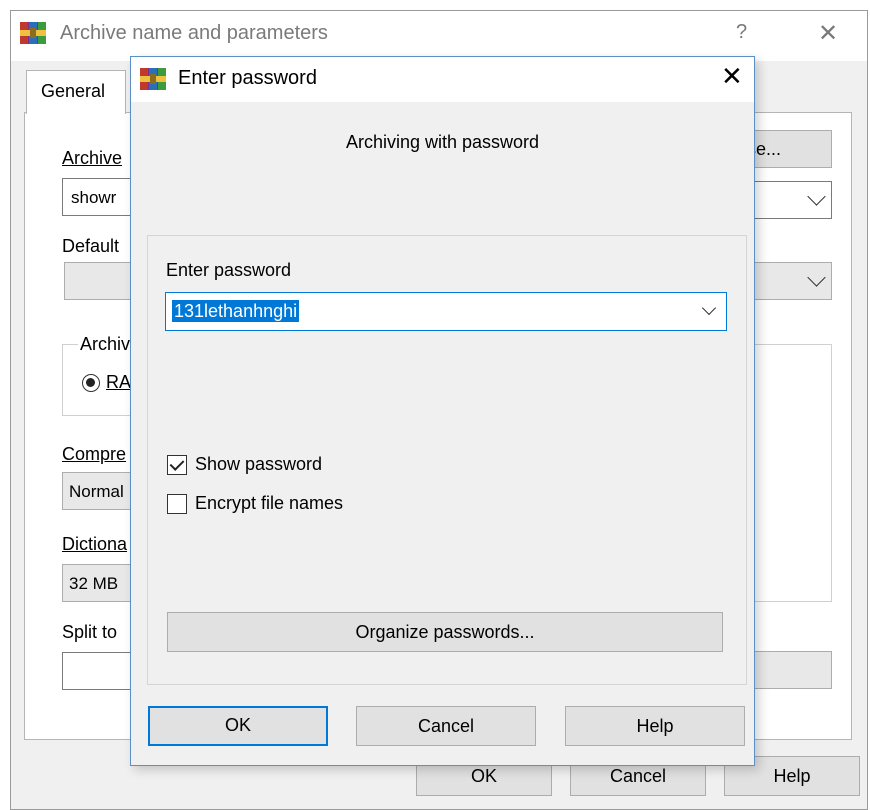 This screenshot has width=870, height=810. I want to click on tab-general: General, so click(76, 92).